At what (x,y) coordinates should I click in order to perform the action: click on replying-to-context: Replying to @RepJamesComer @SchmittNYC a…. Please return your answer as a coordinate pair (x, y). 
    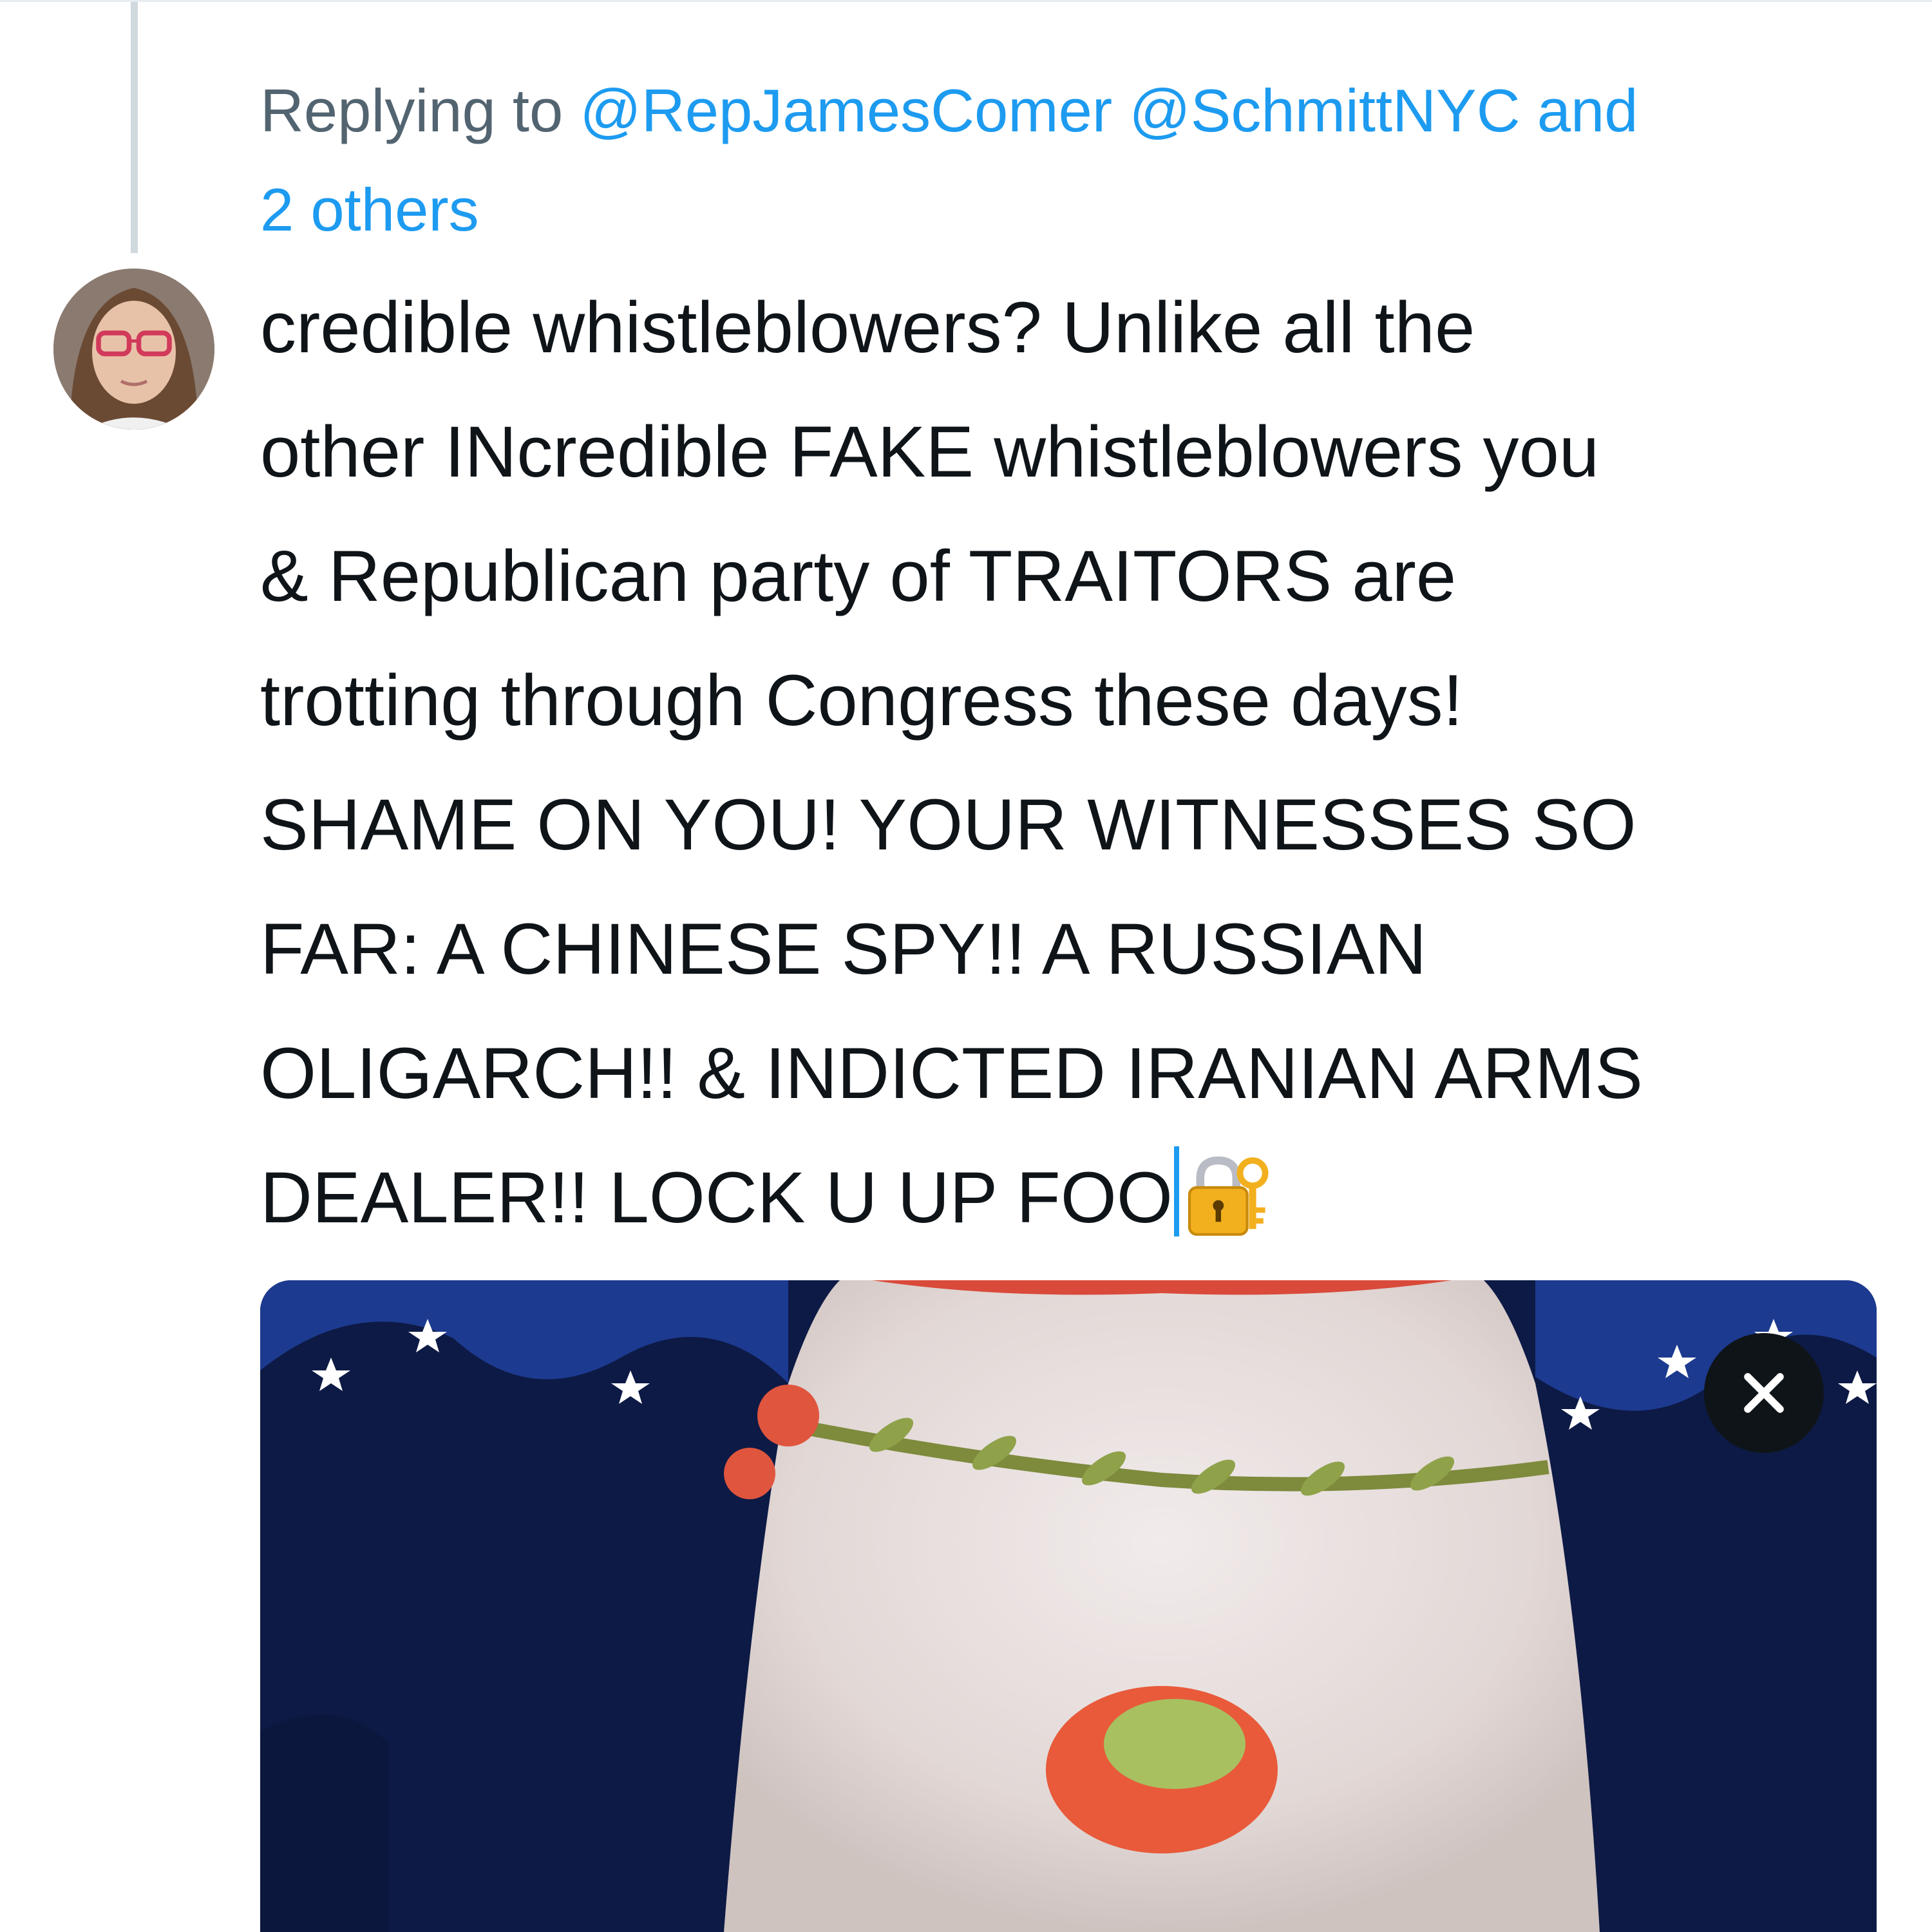
    Looking at the image, I should click on (1071, 160).